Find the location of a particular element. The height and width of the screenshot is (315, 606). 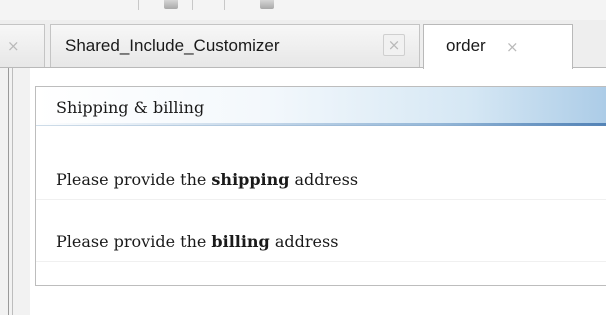

tab-shared-include-customizer: Shared_Include_Customizer × is located at coordinates (235, 45).